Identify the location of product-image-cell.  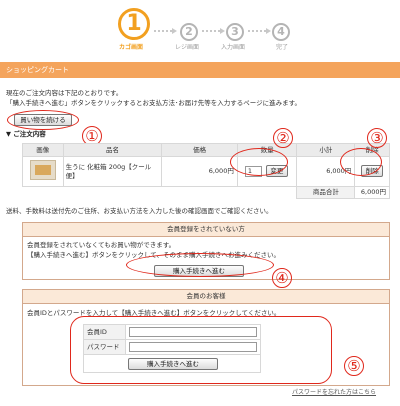
(43, 171).